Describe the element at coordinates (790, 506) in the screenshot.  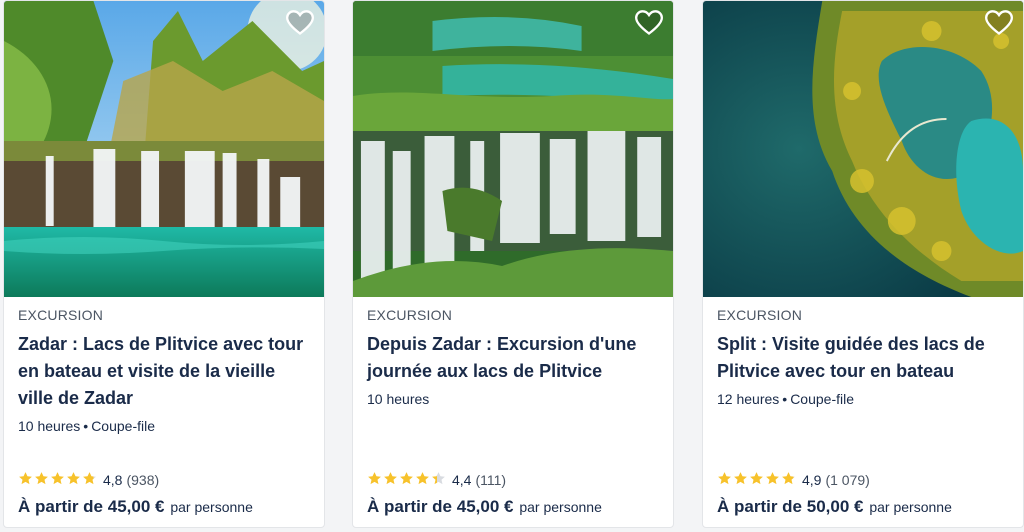
I see `price-from: À partir de 50,00 €` at that location.